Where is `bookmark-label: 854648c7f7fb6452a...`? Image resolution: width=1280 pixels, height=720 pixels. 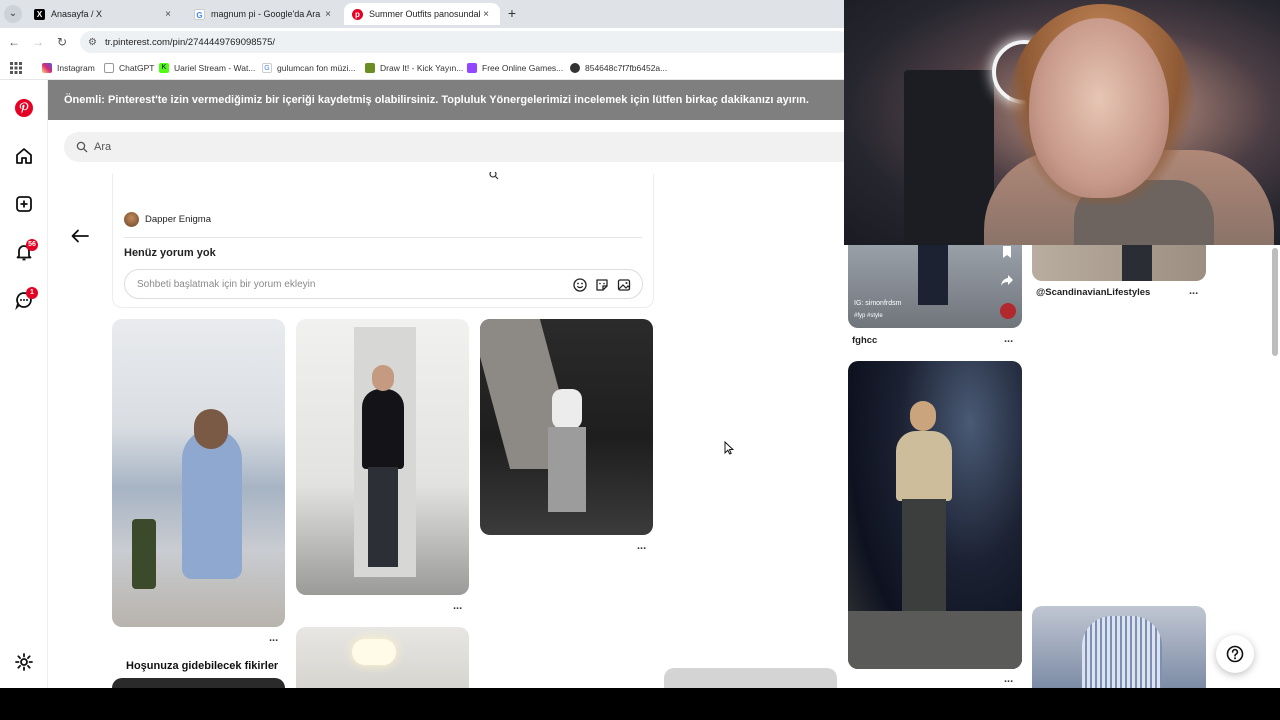
bookmark-label: 854648c7f7fb6452a... is located at coordinates (626, 68).